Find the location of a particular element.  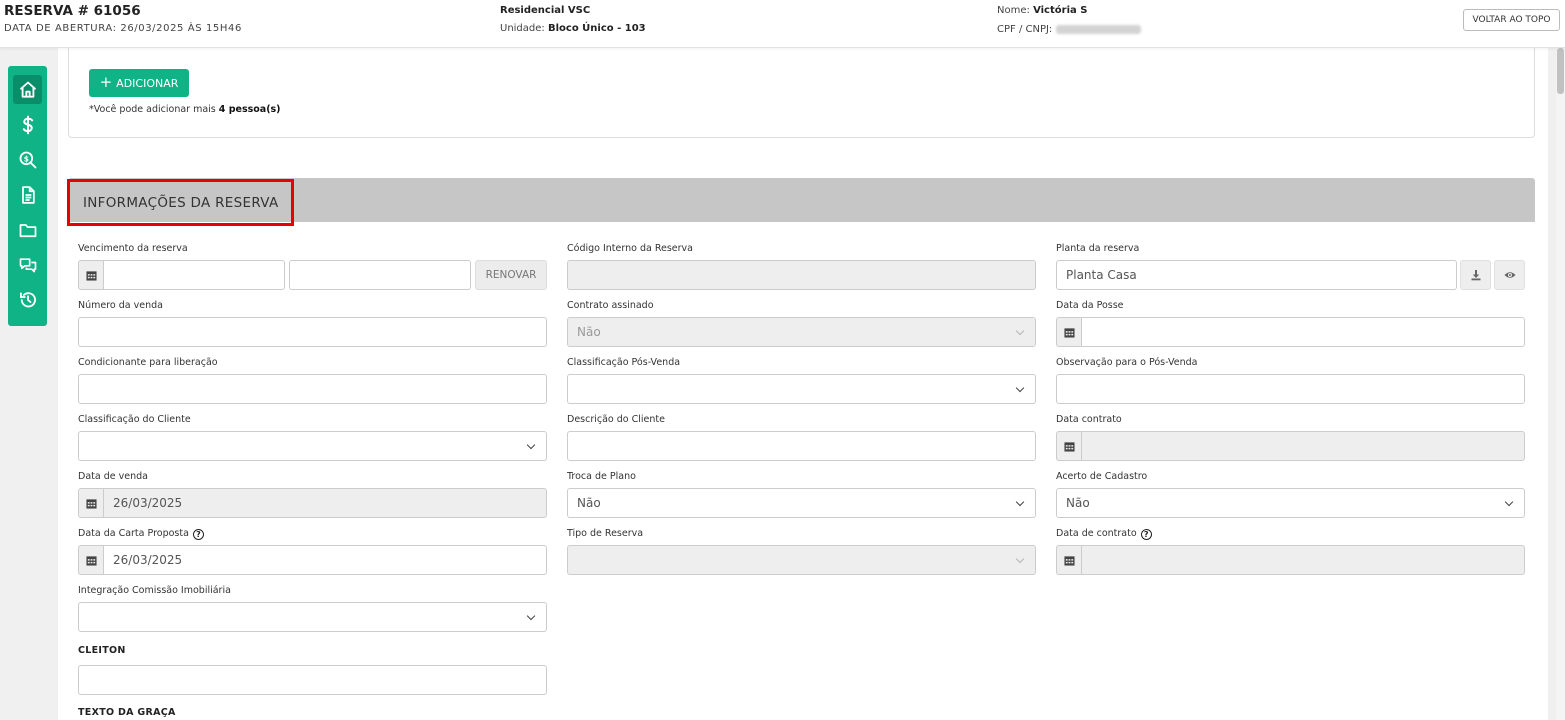

data-carta-label: Data da Carta Proposta? is located at coordinates (141, 534).